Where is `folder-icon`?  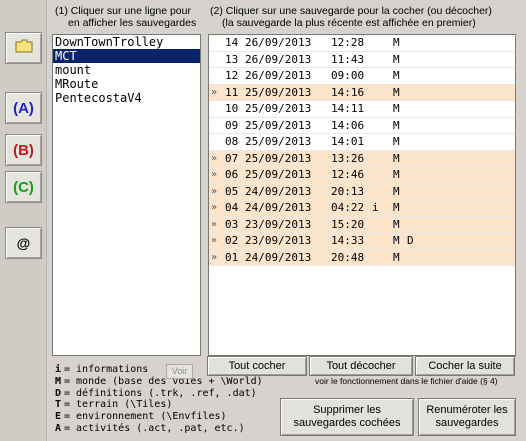 folder-icon is located at coordinates (24, 48).